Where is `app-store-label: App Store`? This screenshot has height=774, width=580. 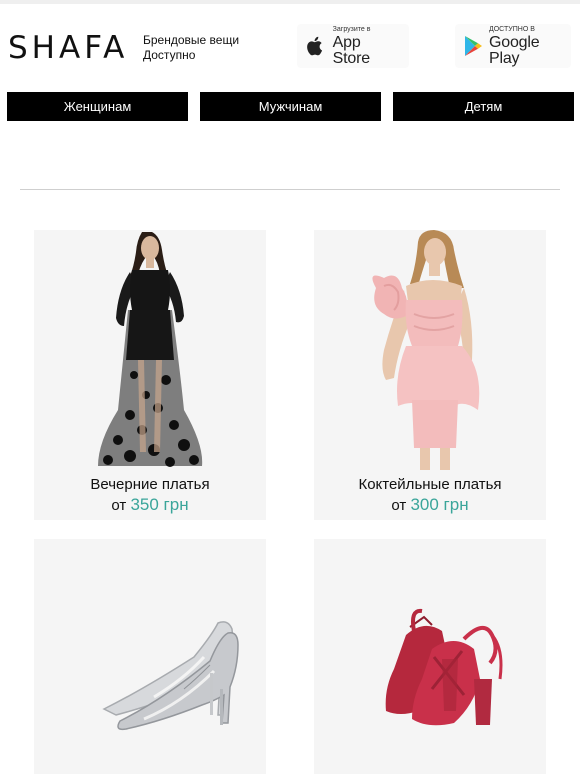
app-store-label: App Store is located at coordinates (351, 50).